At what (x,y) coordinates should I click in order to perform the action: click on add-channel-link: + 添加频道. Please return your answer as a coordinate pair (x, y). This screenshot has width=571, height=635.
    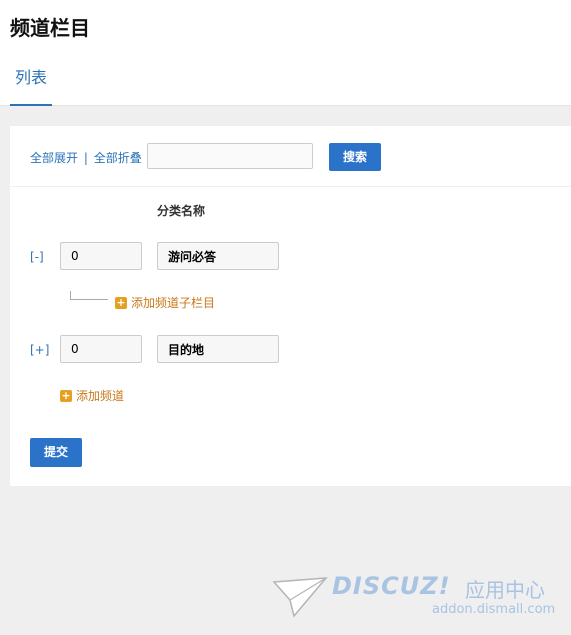
    Looking at the image, I should click on (92, 395).